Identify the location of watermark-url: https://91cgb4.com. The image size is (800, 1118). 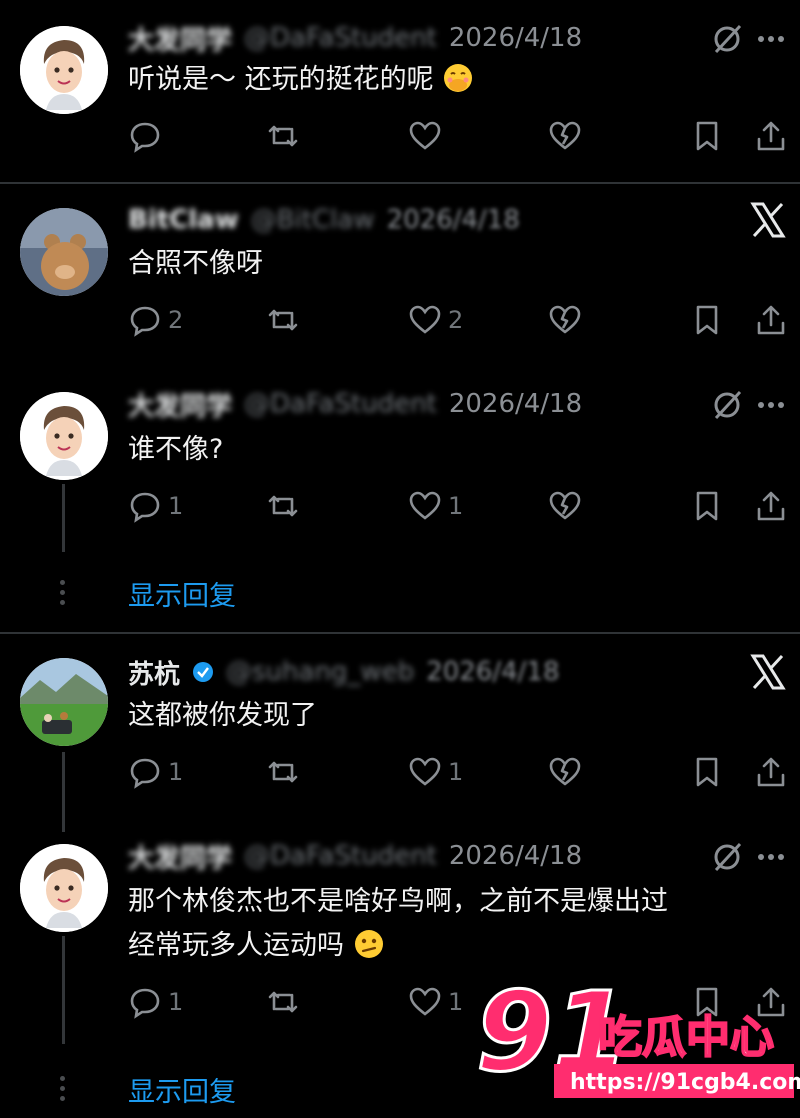
(685, 1082).